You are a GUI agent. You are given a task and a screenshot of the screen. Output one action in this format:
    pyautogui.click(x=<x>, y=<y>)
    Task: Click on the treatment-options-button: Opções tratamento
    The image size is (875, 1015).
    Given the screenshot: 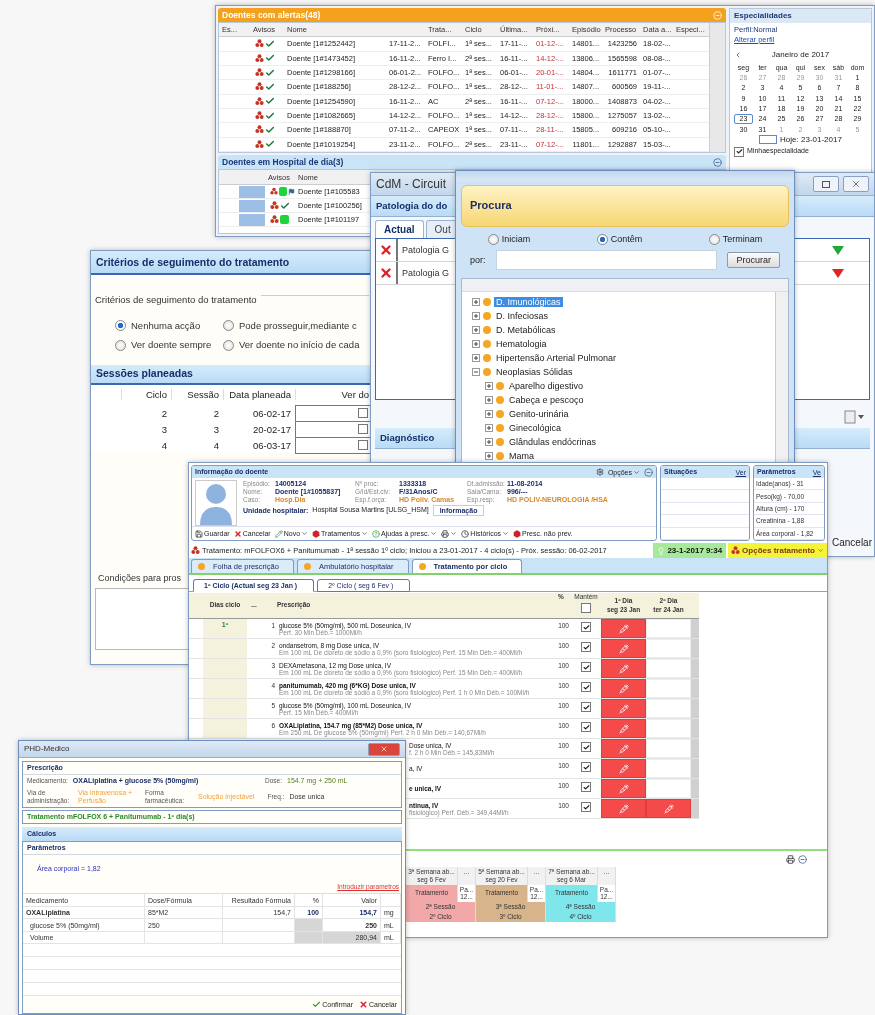 What is the action you would take?
    pyautogui.click(x=777, y=550)
    